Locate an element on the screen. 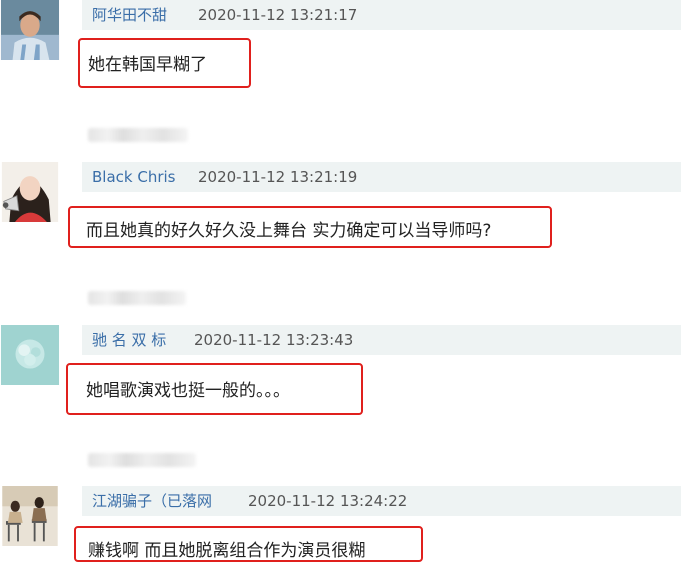  footballer-photo-avatar-icon is located at coordinates (30, 30).